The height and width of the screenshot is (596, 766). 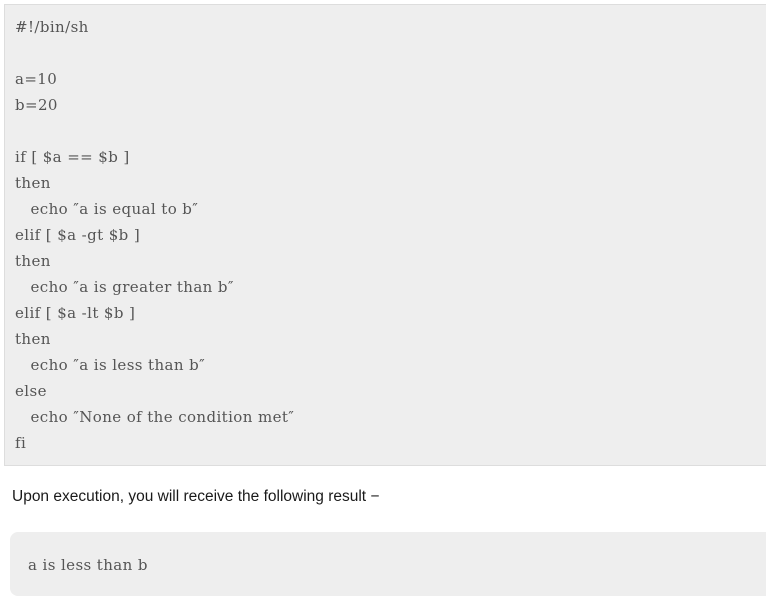 What do you see at coordinates (88, 565) in the screenshot?
I see `script-output-text: a is less than b` at bounding box center [88, 565].